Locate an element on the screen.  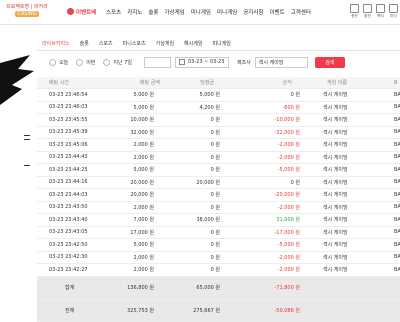
table-row: 03-23 23:44:43 2,000 원 0 원 -2,000 원 섹시 게이밍 BA is located at coordinates (218, 158).